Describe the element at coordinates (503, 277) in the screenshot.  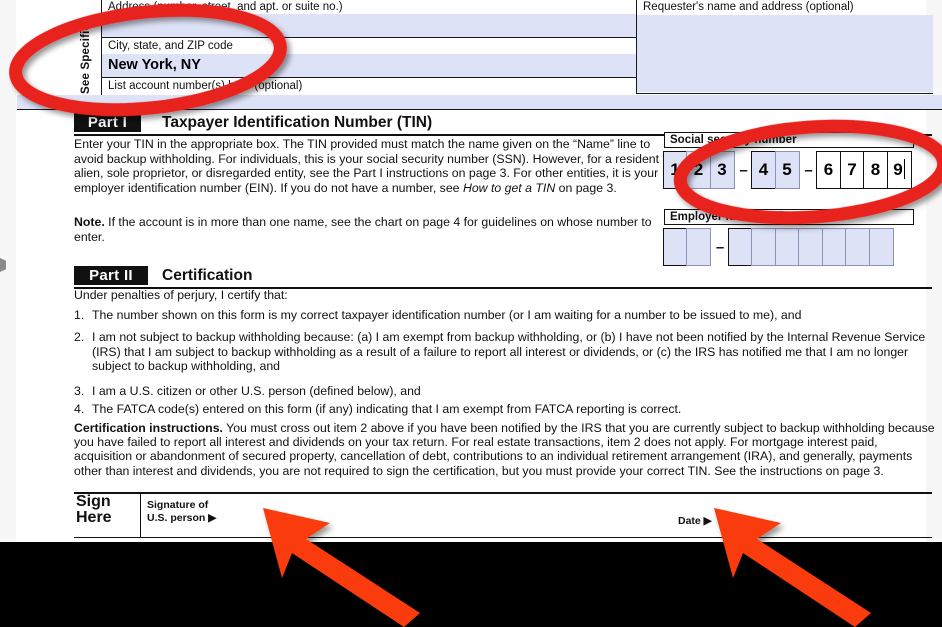
I see `part2-header: Part II Certification` at that location.